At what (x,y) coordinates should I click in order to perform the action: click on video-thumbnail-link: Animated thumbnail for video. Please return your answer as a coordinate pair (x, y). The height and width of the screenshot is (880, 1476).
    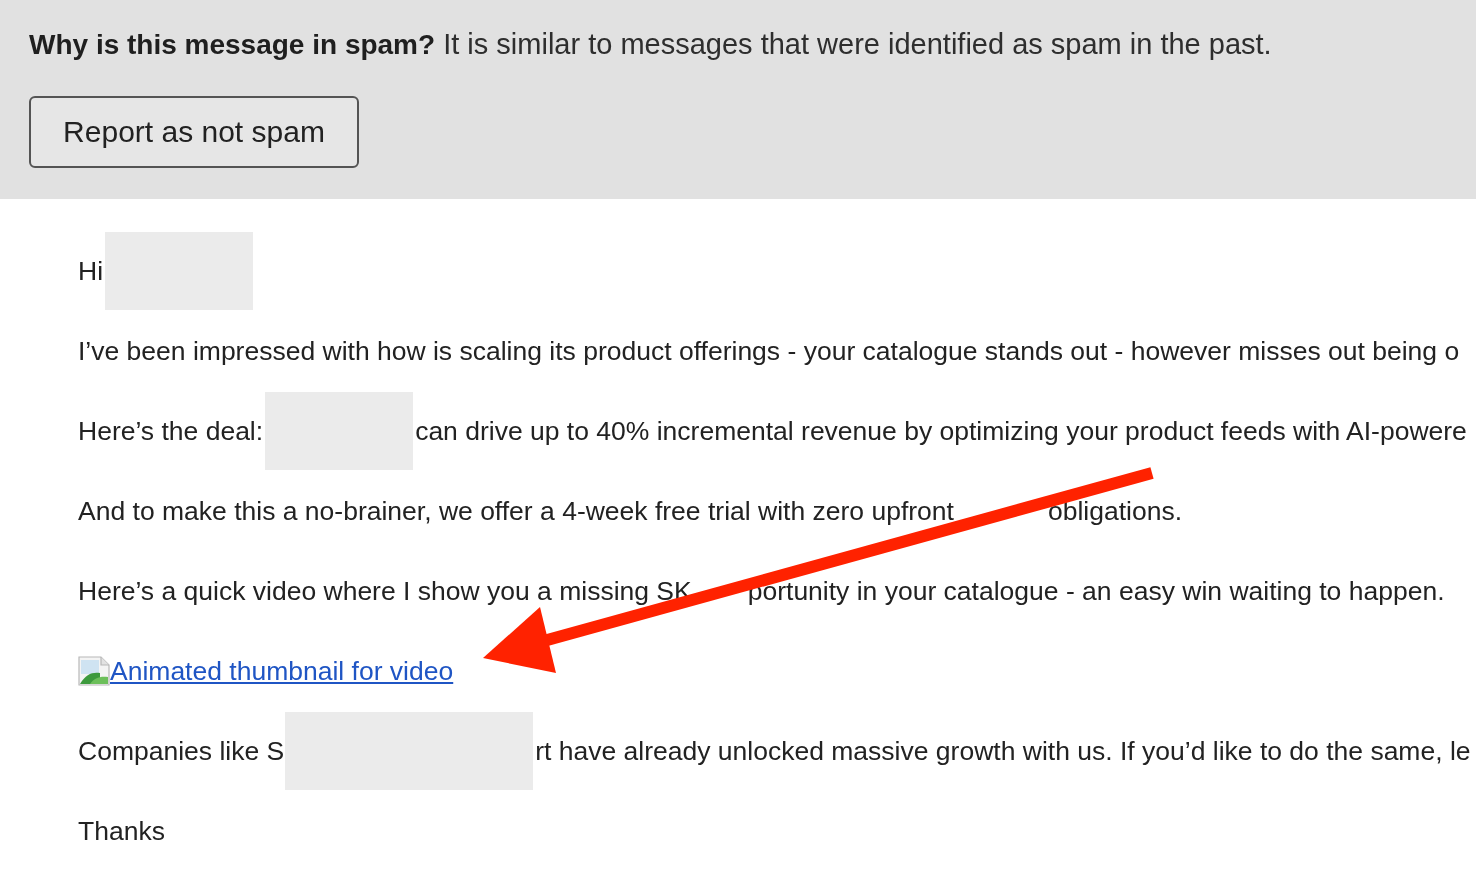
    Looking at the image, I should click on (266, 671).